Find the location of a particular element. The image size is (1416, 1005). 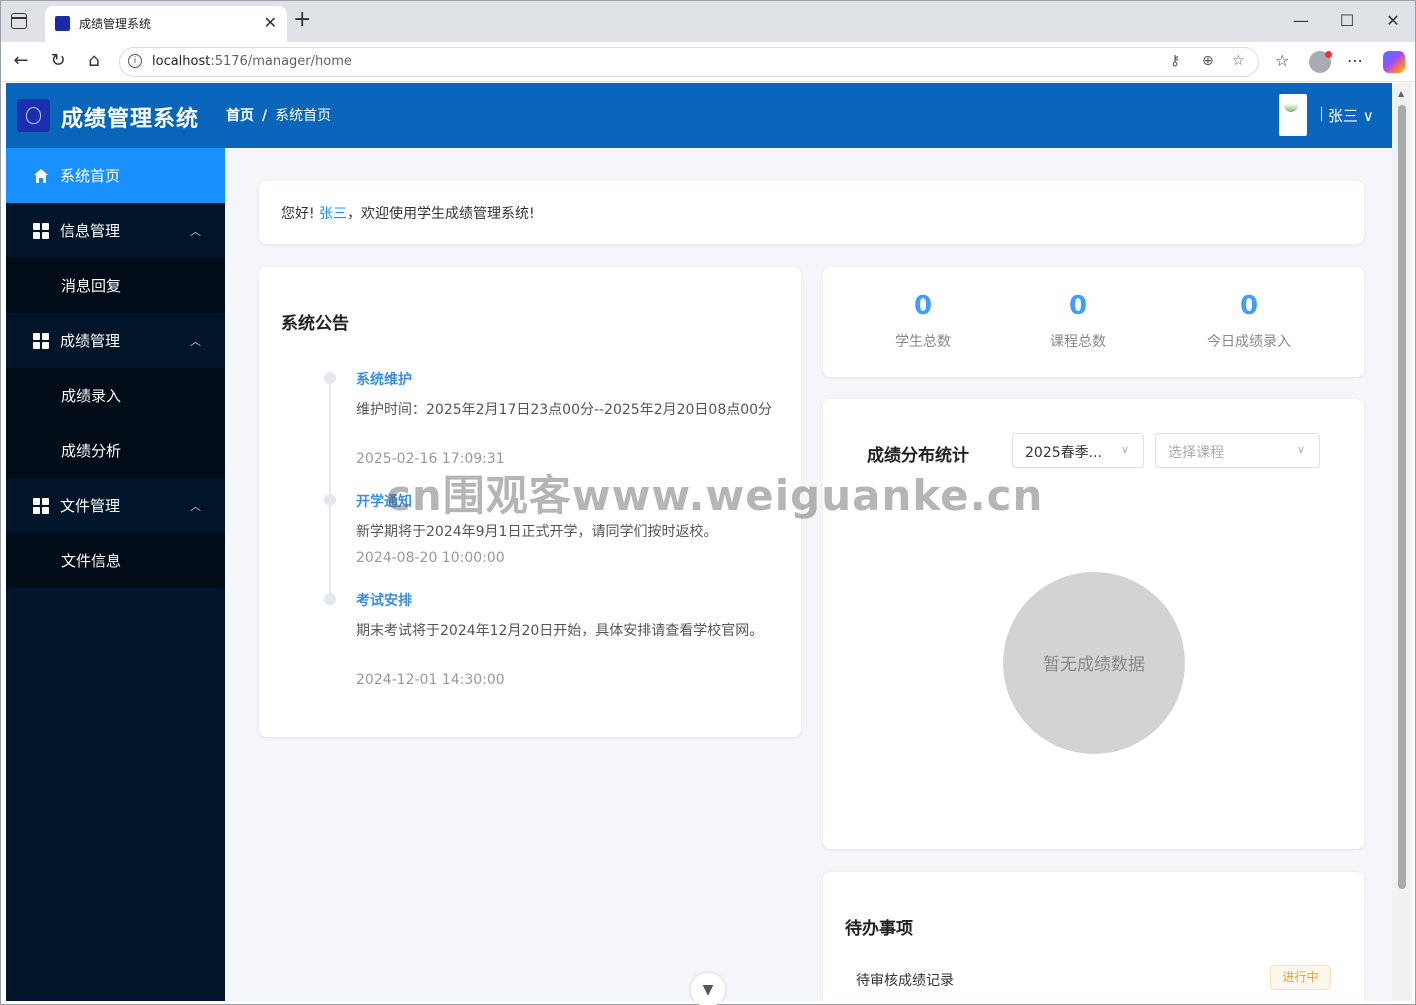

more-menu-icon: ⋯ is located at coordinates (1355, 60).